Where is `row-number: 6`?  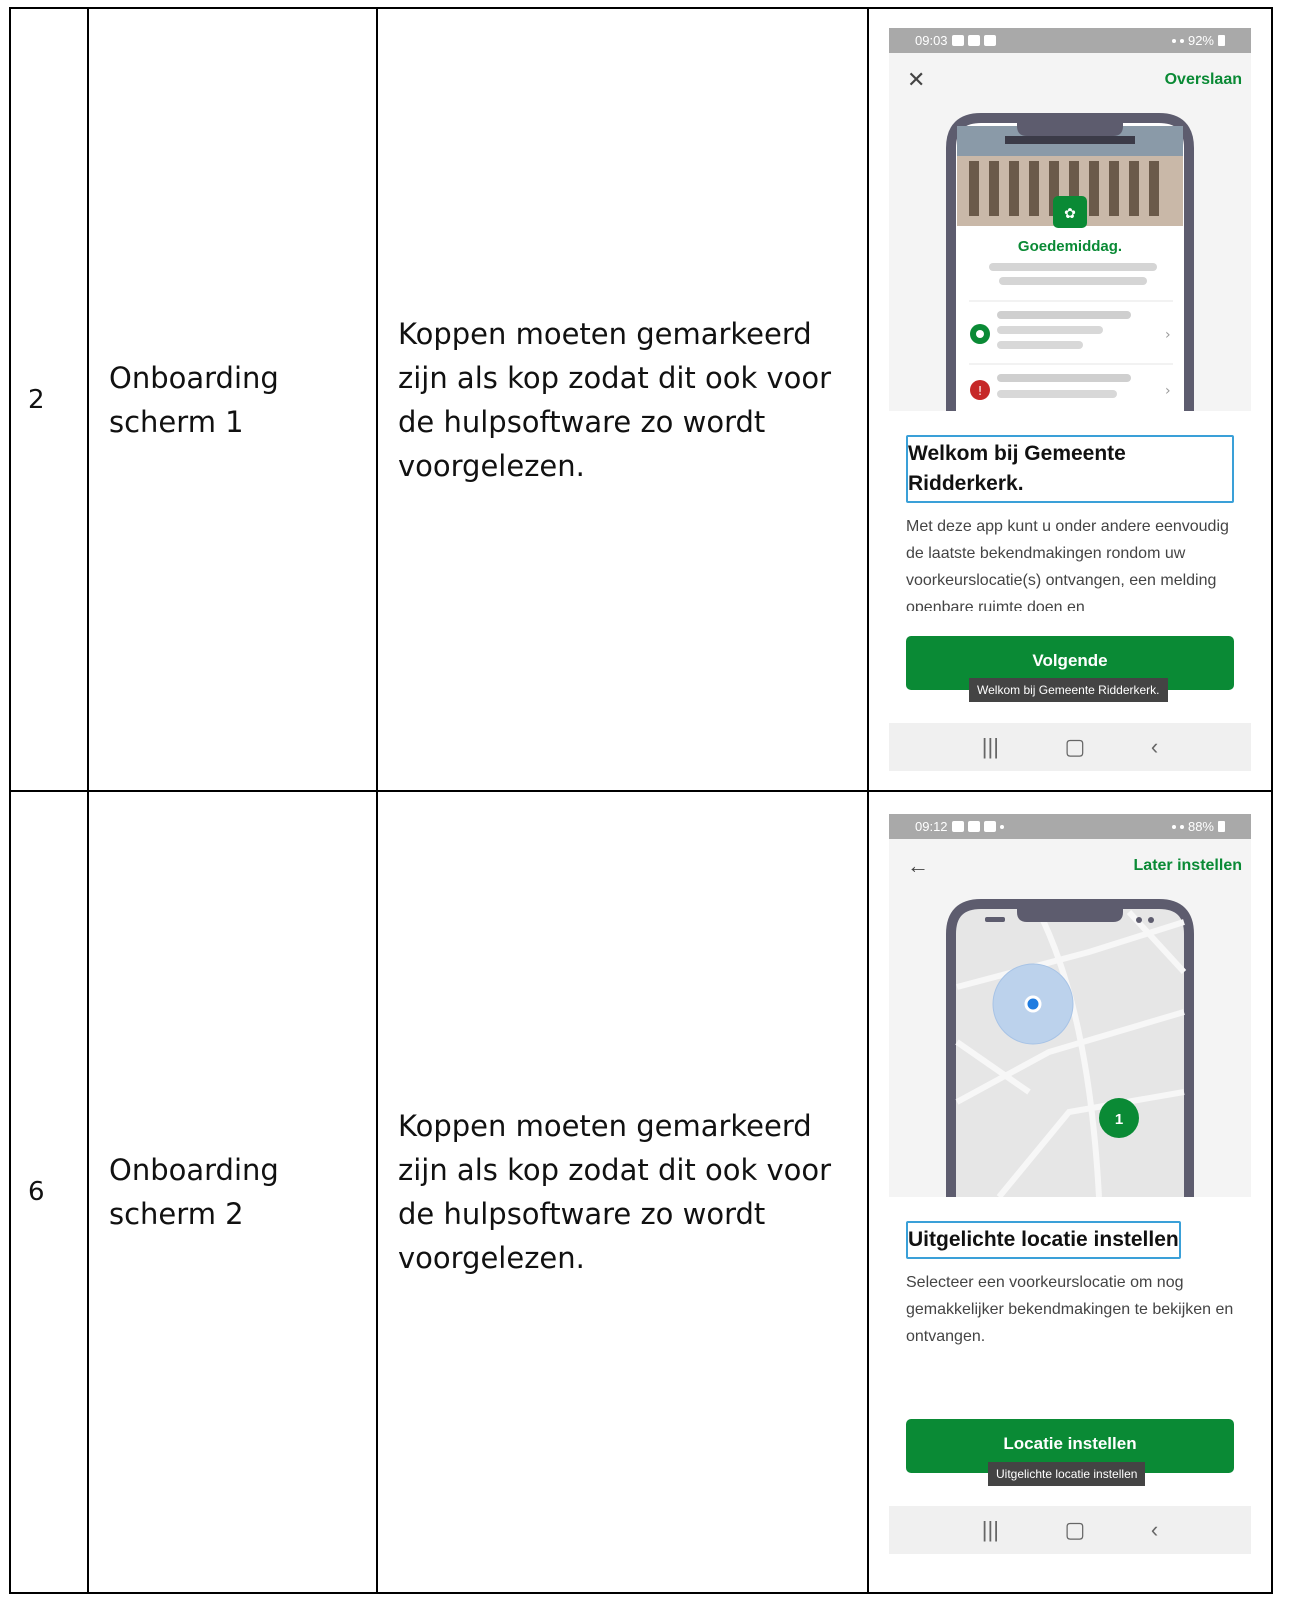 row-number: 6 is located at coordinates (36, 1192).